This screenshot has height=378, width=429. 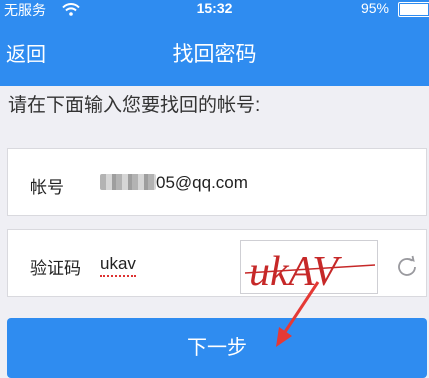 What do you see at coordinates (128, 182) in the screenshot?
I see `redacted-mask` at bounding box center [128, 182].